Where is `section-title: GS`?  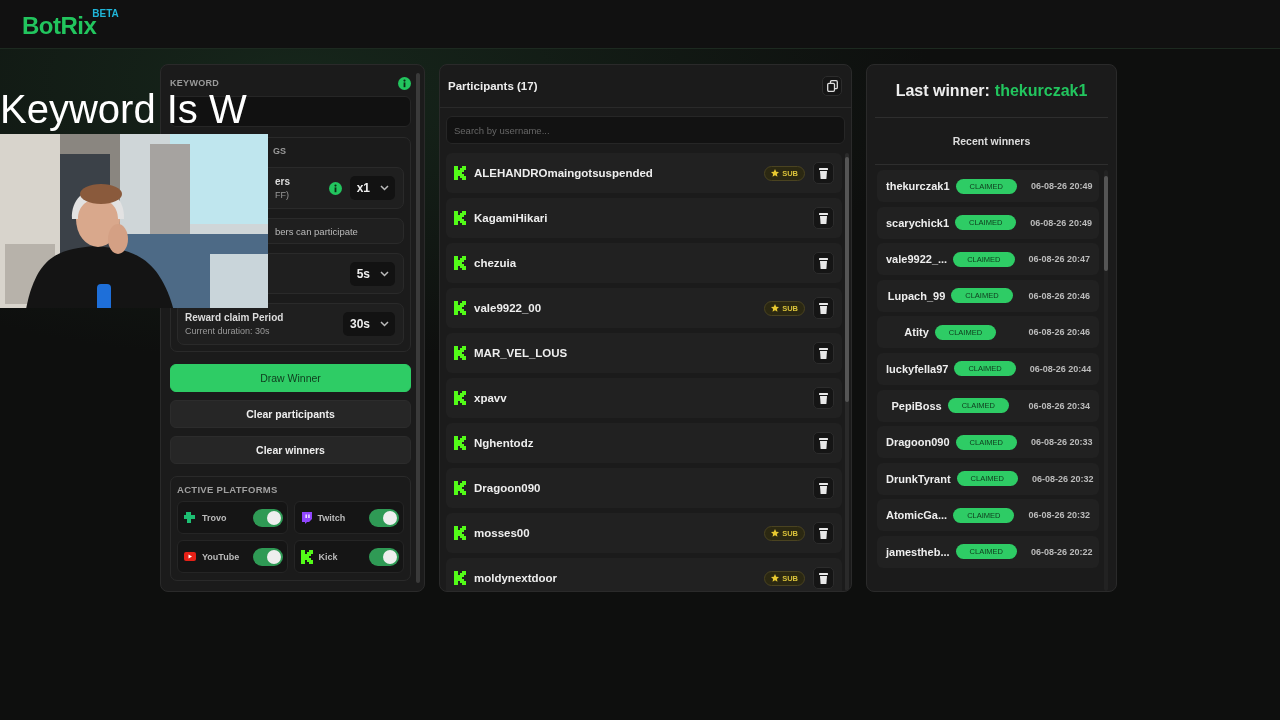
section-title: GS is located at coordinates (280, 151).